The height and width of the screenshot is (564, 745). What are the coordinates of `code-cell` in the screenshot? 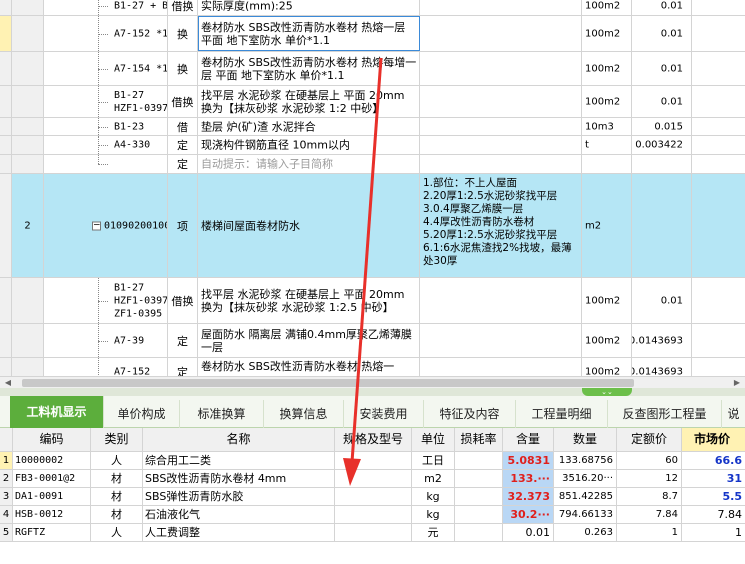 It's located at (106, 164).